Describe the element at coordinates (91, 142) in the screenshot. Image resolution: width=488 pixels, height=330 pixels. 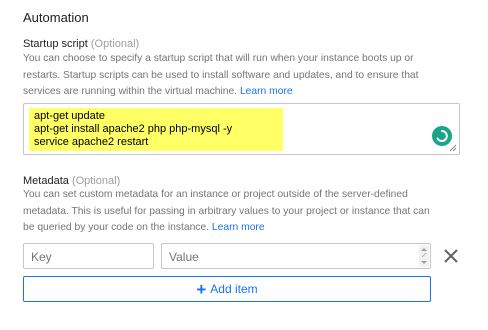
I see `script-line: service apache2 restart` at that location.